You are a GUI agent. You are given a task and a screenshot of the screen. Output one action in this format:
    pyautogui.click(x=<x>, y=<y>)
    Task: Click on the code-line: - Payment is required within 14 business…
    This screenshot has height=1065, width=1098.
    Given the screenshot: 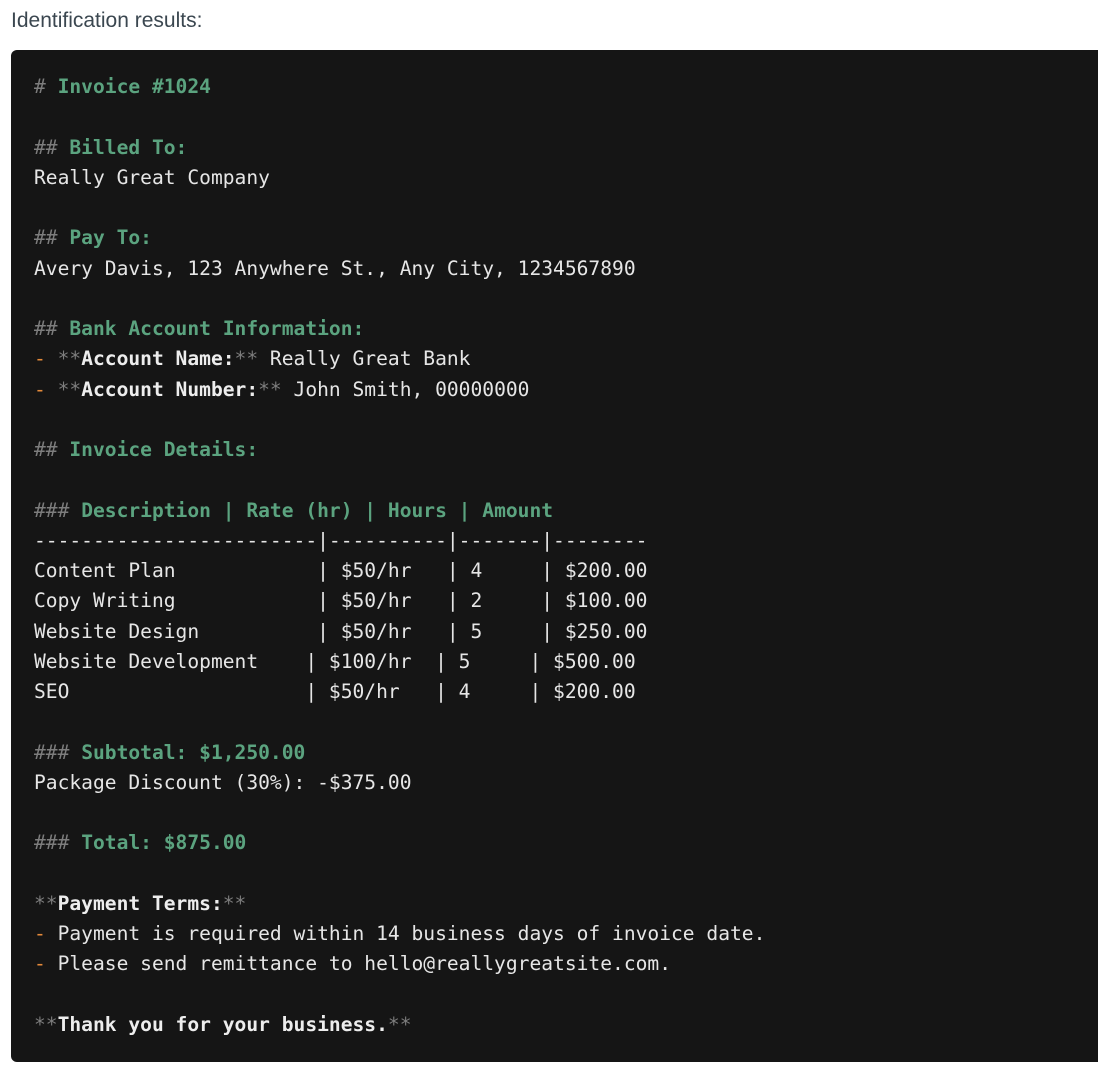 What is the action you would take?
    pyautogui.click(x=566, y=934)
    